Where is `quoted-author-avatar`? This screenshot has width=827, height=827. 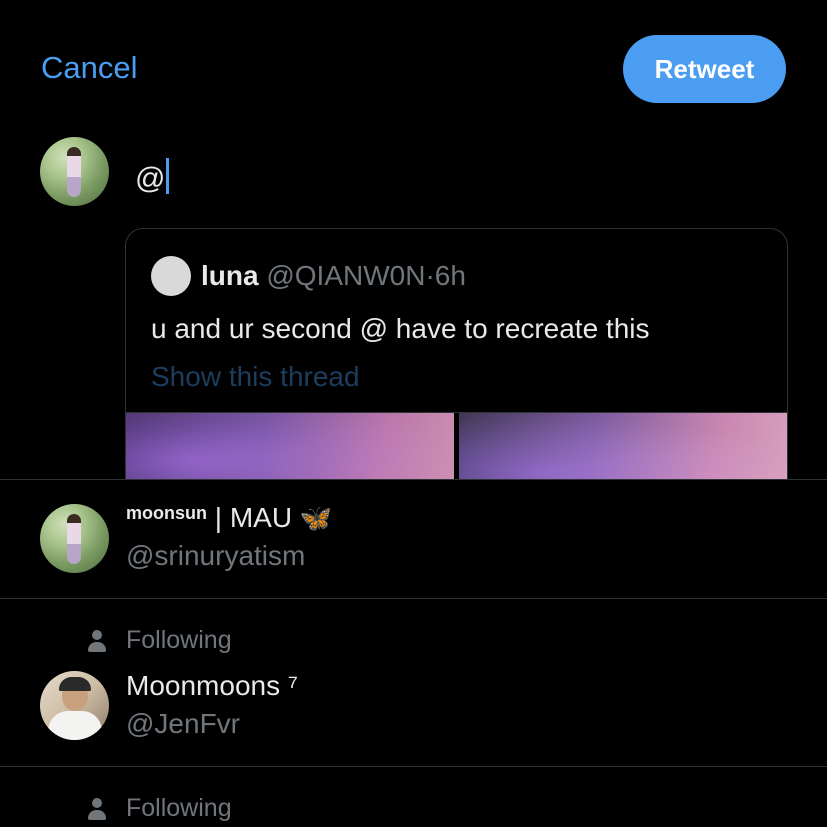 quoted-author-avatar is located at coordinates (171, 276).